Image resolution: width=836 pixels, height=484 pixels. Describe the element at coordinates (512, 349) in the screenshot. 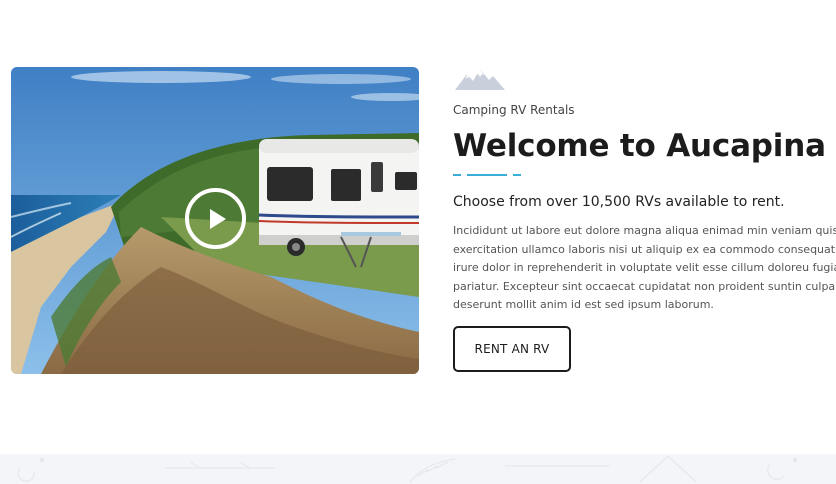

I see `rent-an-rv-button: RENT AN RV` at that location.